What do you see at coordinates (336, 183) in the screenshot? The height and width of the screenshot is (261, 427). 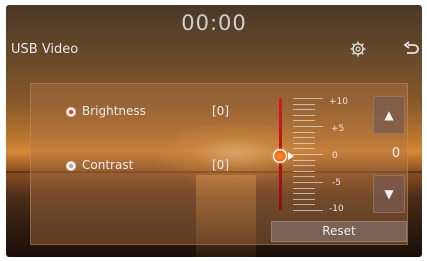 I see `scale-label-minus5: -5` at bounding box center [336, 183].